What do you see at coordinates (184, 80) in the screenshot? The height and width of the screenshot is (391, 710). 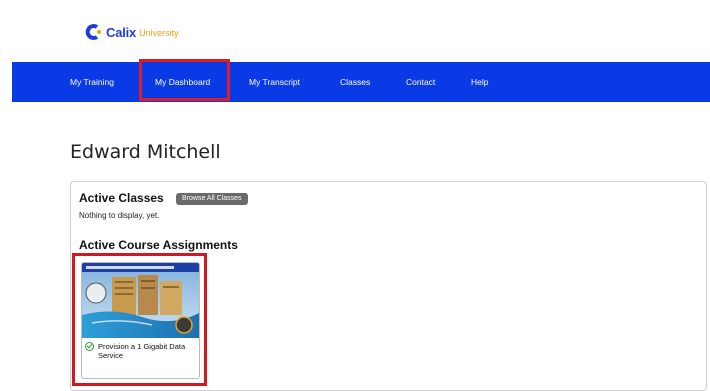 I see `dashboard-highlight-box` at bounding box center [184, 80].